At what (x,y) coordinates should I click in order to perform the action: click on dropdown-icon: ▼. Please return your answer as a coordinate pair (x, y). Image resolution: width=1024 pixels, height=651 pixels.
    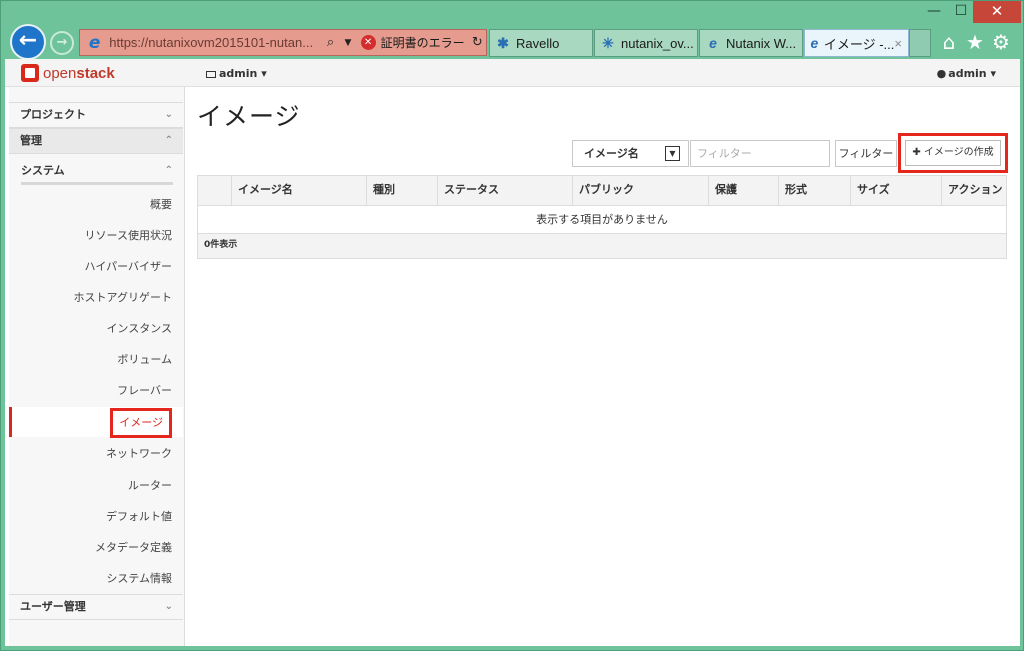
    Looking at the image, I should click on (347, 43).